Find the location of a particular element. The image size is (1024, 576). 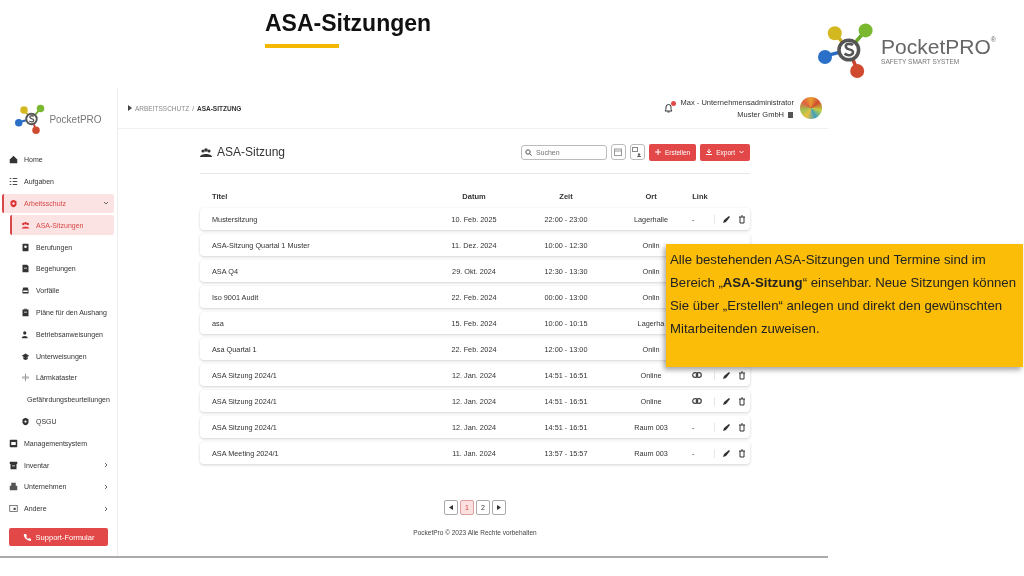

notification-dot is located at coordinates (673, 103).